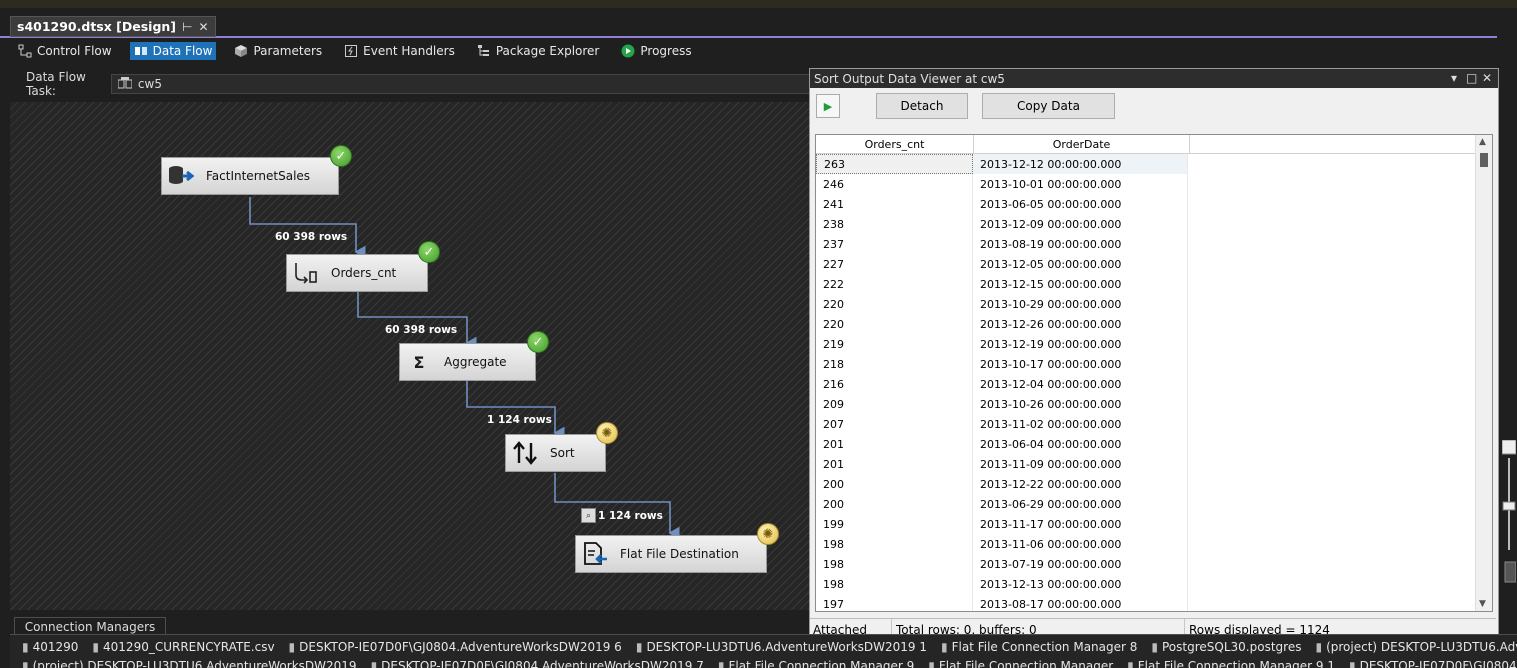  I want to click on table-row: 220 2013-10-29 00:00:00.000, so click(1154, 304).